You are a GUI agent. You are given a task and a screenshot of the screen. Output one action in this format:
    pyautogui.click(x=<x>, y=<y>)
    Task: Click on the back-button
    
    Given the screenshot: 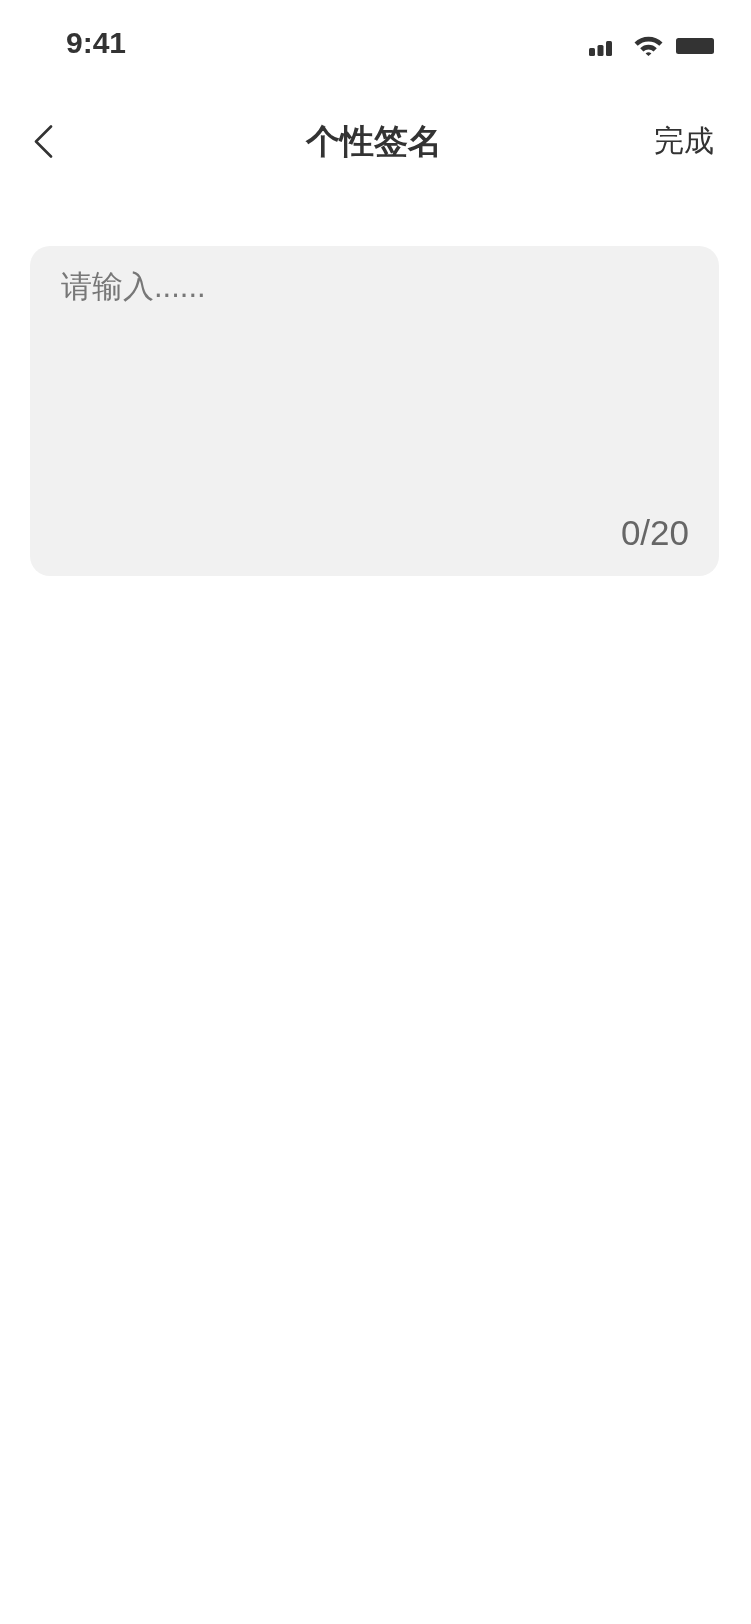 What is the action you would take?
    pyautogui.click(x=43, y=141)
    